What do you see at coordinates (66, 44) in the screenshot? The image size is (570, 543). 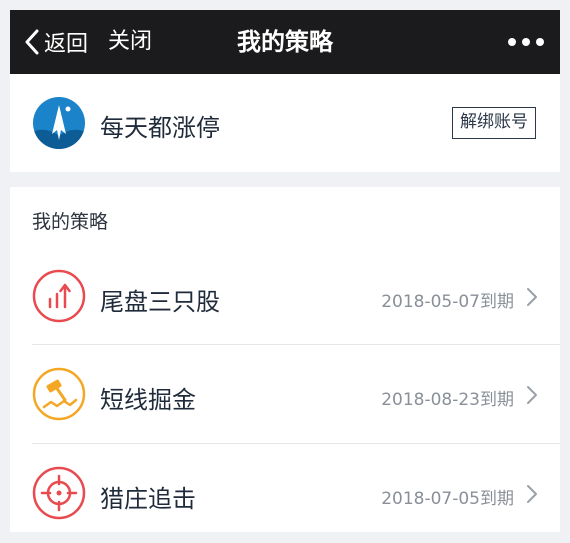 I see `back-label: 返回` at bounding box center [66, 44].